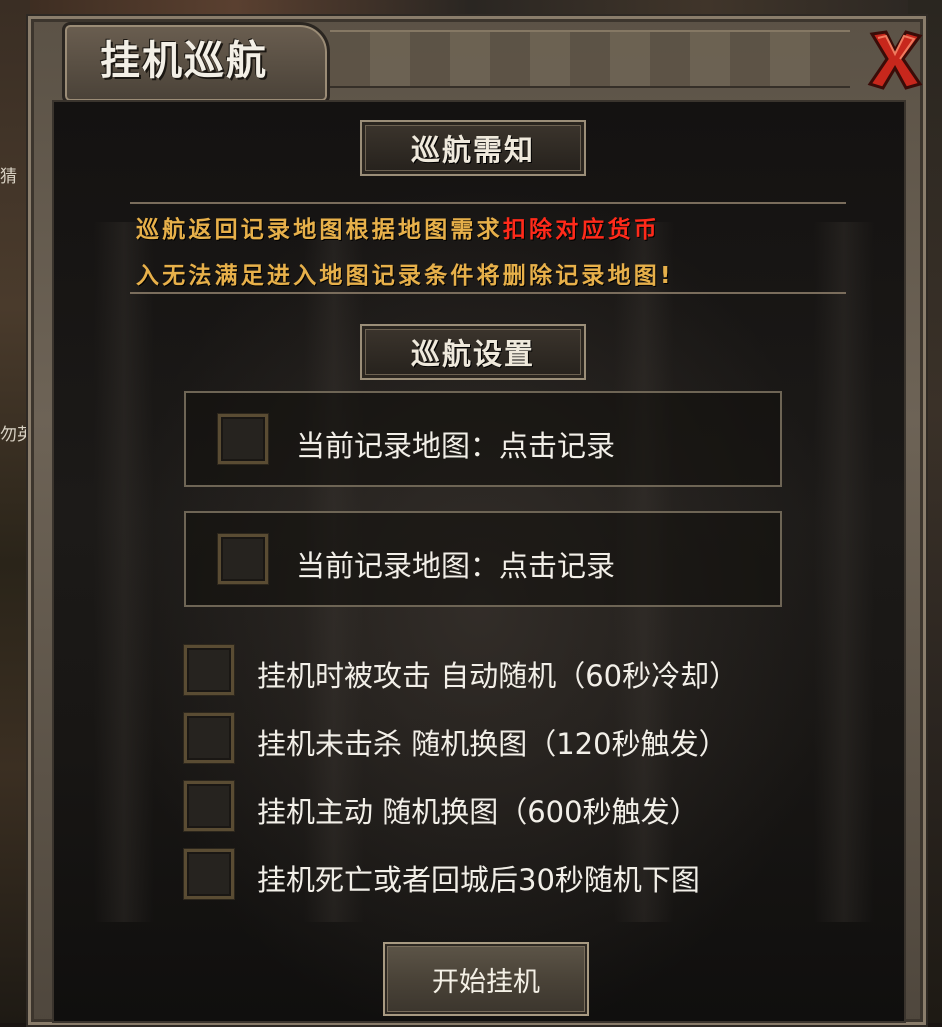 The image size is (942, 1027). Describe the element at coordinates (8, 177) in the screenshot. I see `world-edge-text: 猜` at that location.